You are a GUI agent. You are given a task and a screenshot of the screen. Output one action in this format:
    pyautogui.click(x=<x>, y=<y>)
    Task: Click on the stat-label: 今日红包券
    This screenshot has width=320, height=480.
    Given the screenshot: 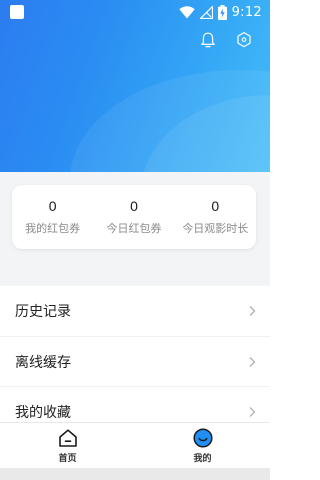 What is the action you would take?
    pyautogui.click(x=134, y=228)
    